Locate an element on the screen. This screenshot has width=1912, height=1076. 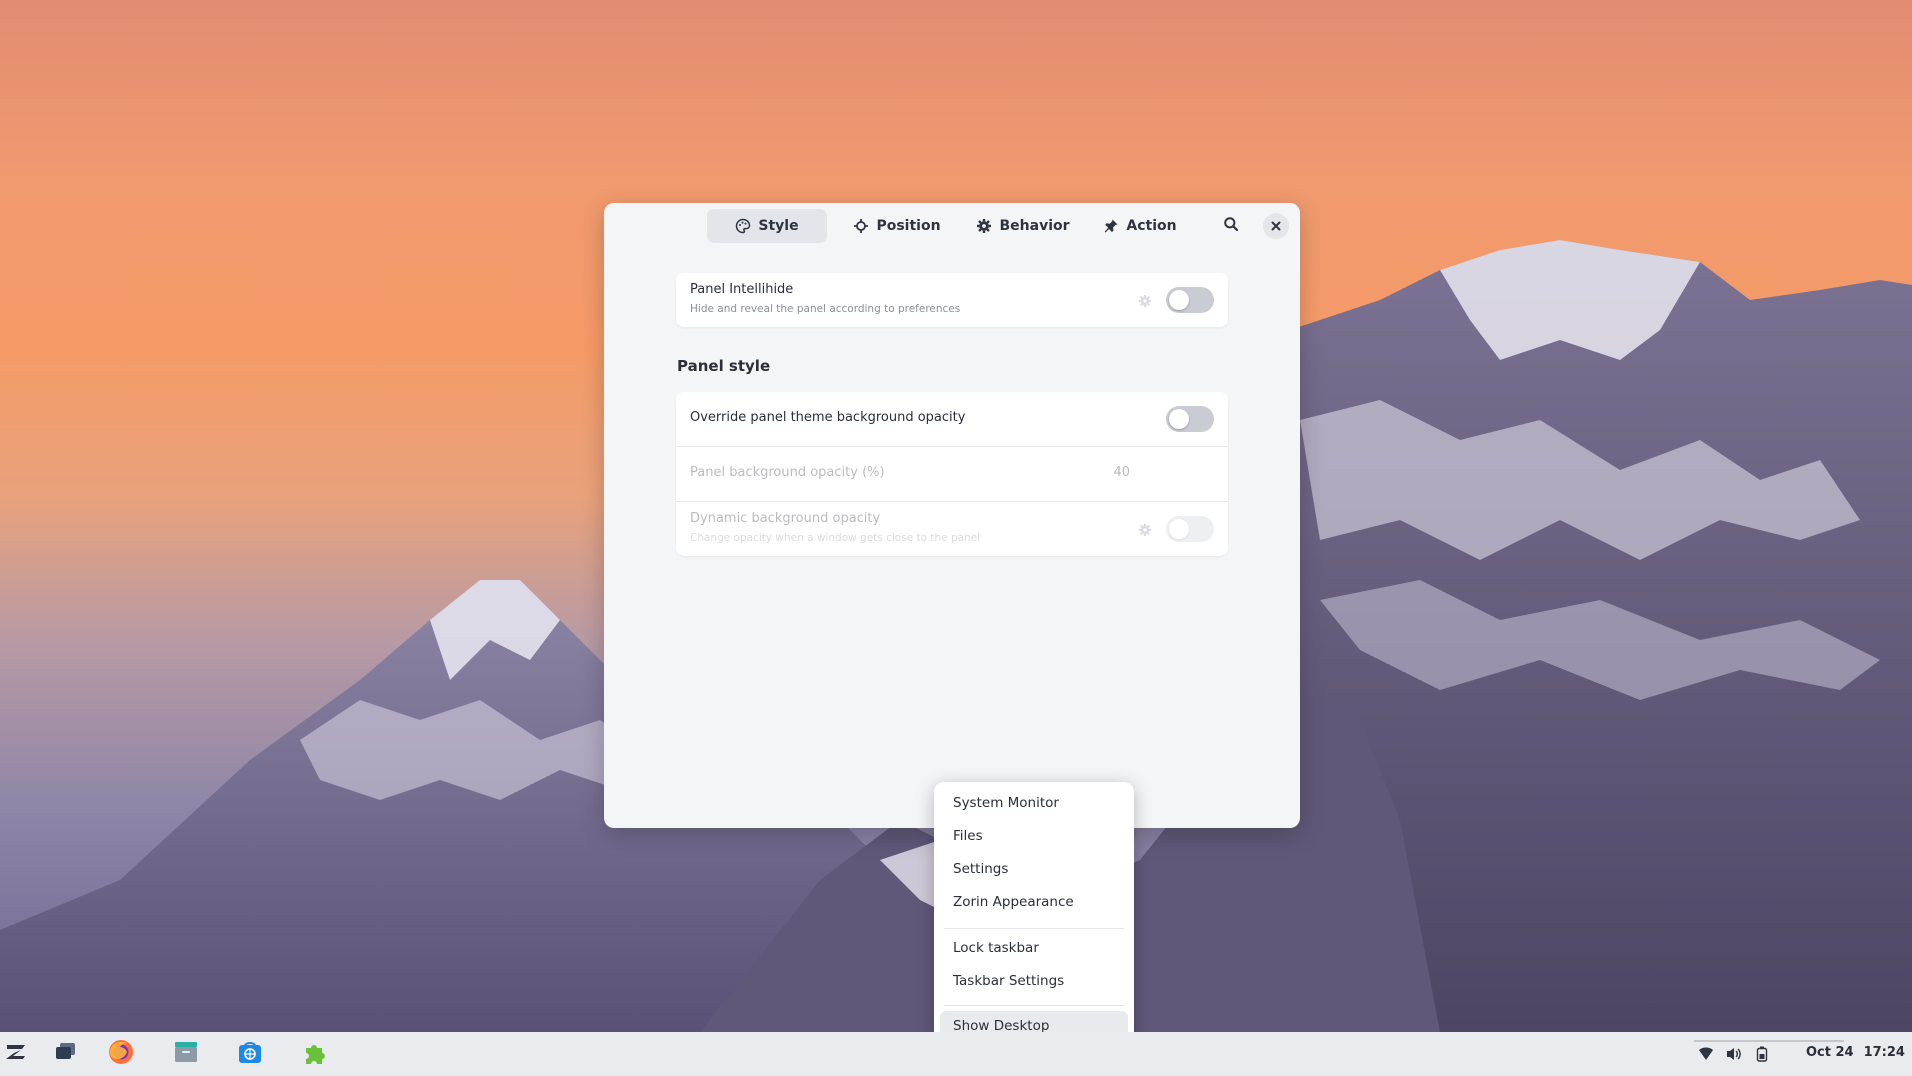
bg-opacity-row: Panel background opacity (%) 40 is located at coordinates (952, 474).